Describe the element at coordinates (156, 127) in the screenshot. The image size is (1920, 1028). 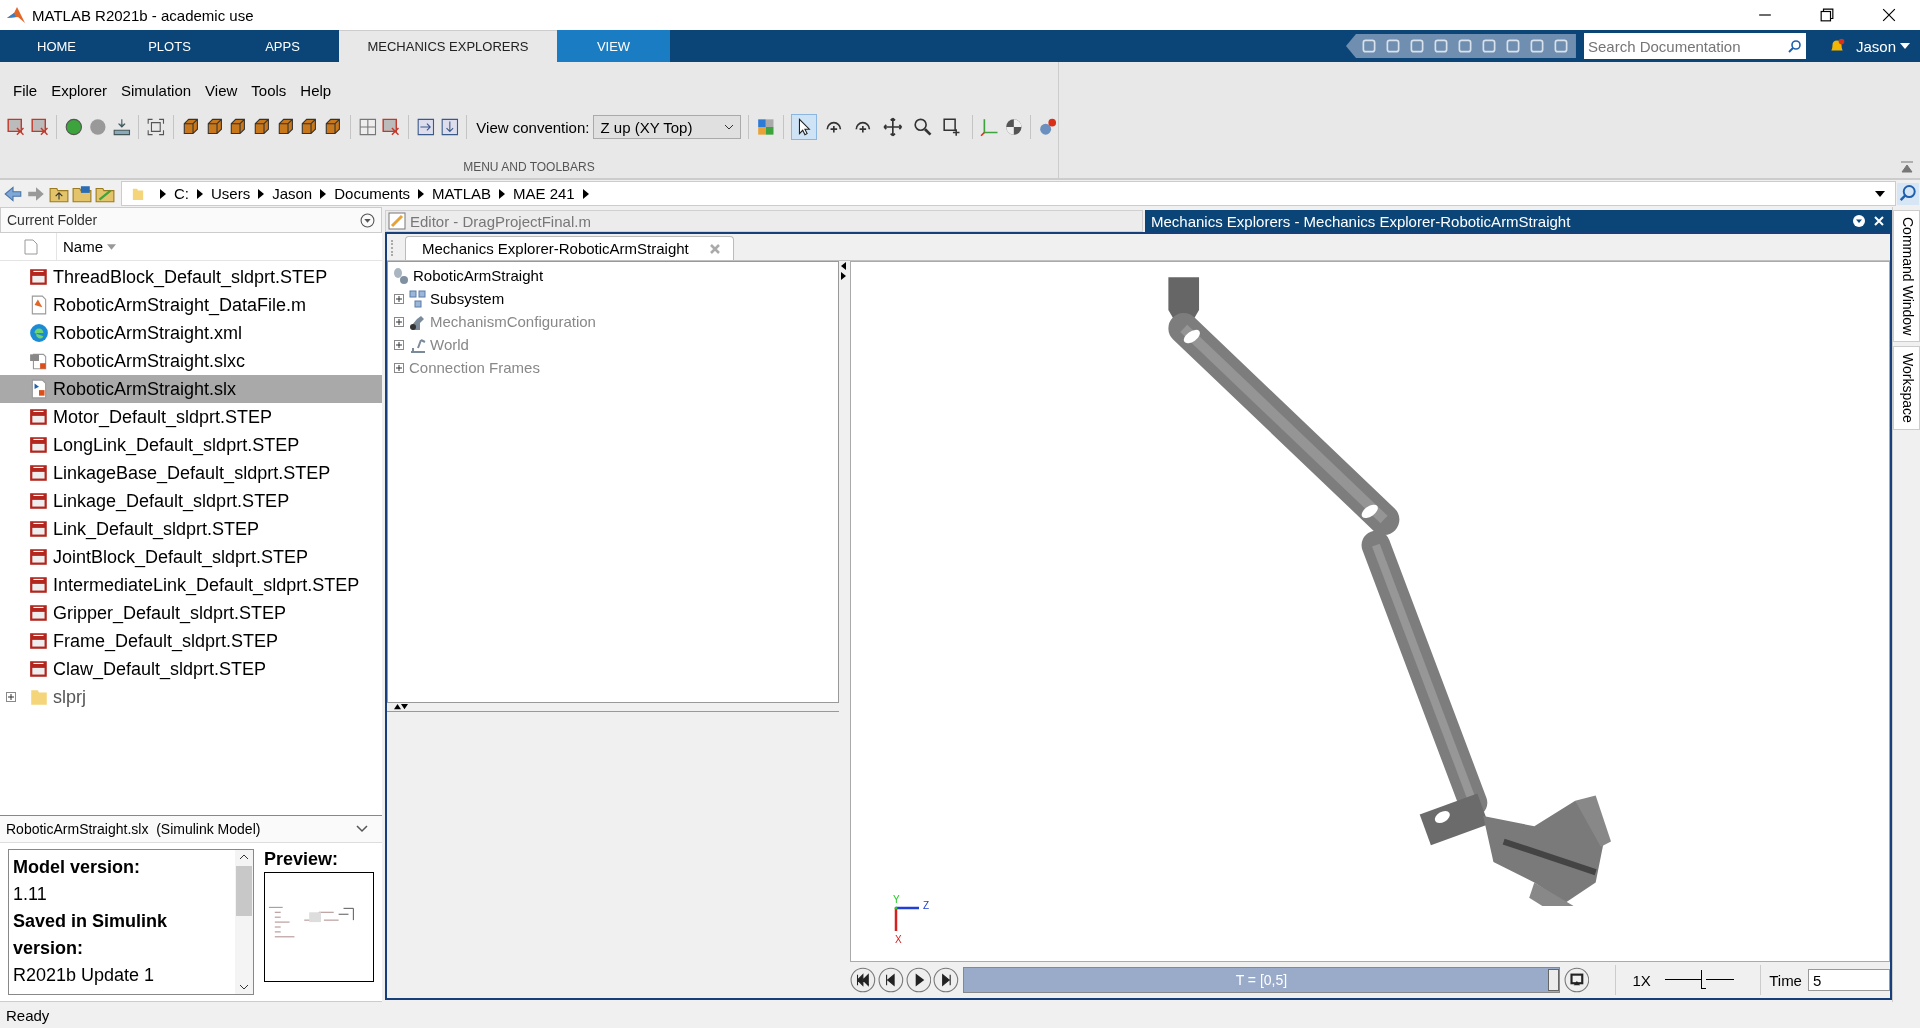
I see `fit-view-icon` at that location.